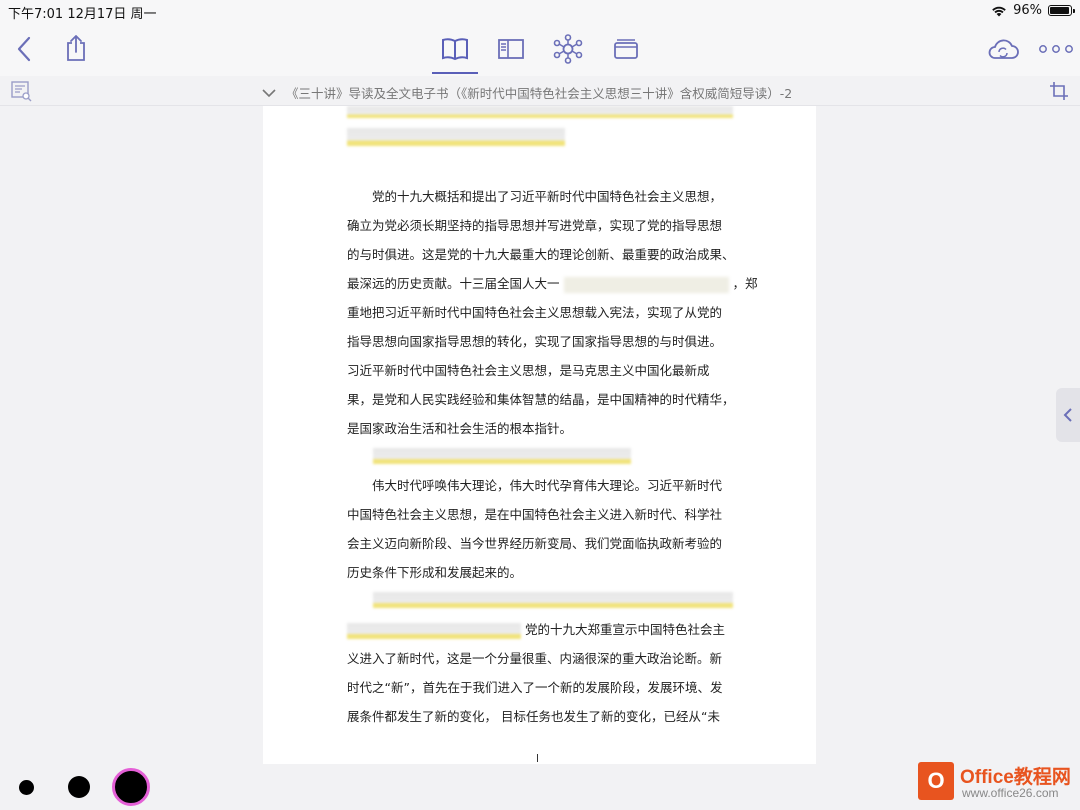 The image size is (1080, 810). I want to click on crop-icon, so click(1059, 91).